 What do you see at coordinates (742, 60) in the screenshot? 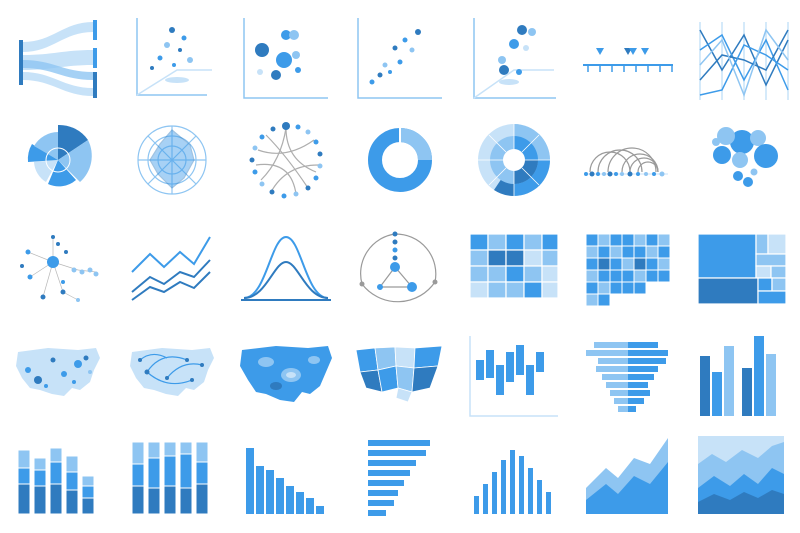
I see `parallel-coordinates-chart-icon` at bounding box center [742, 60].